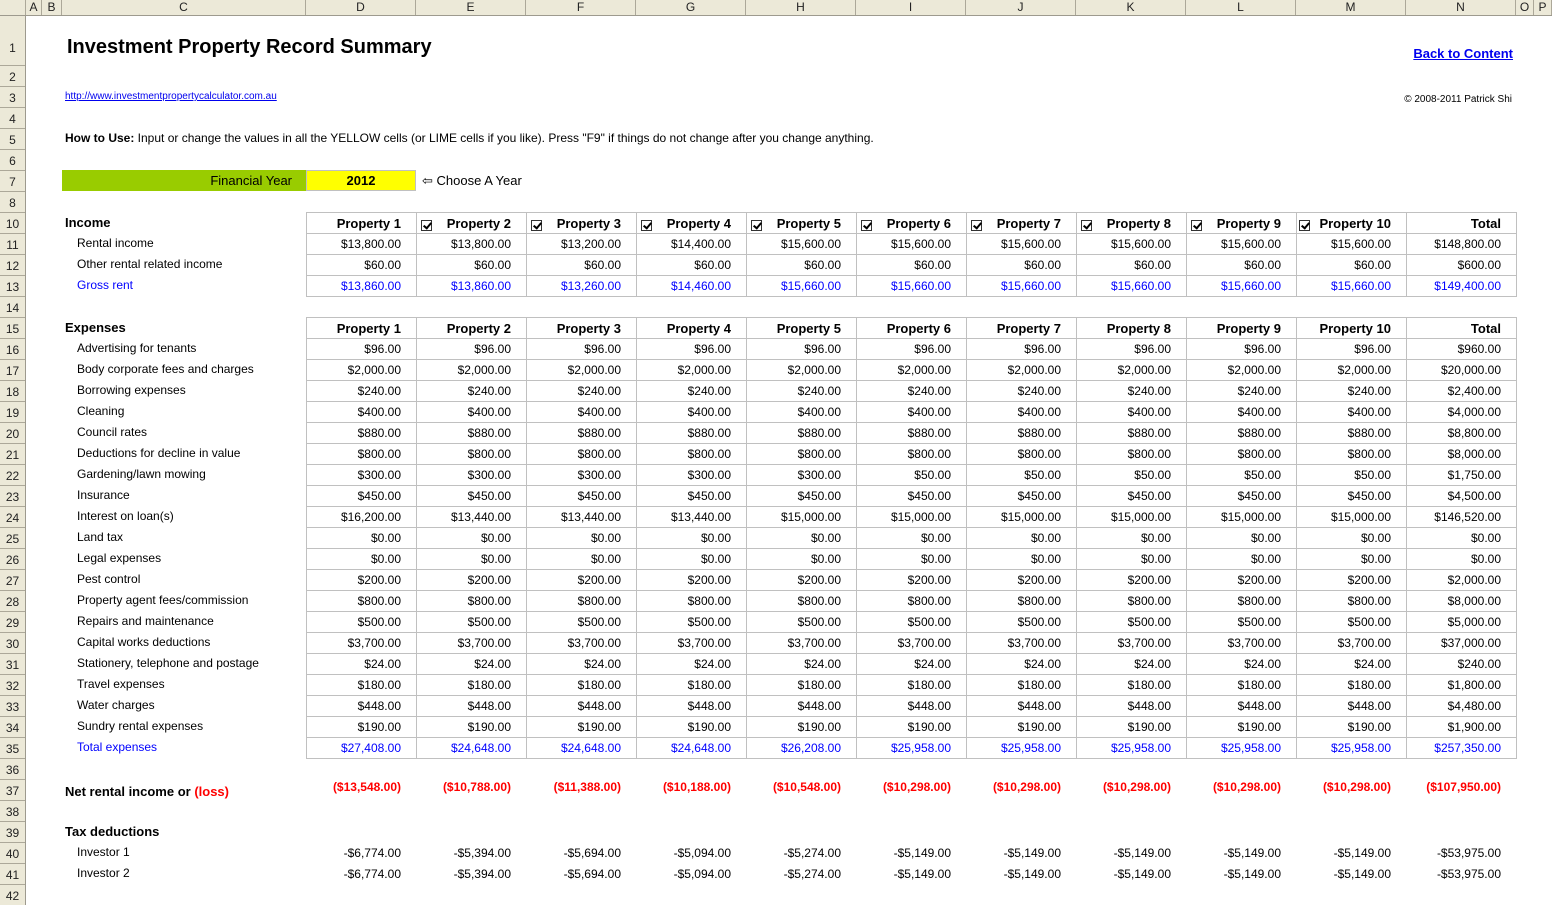 Image resolution: width=1552 pixels, height=905 pixels. I want to click on row-header: 7, so click(12, 181).